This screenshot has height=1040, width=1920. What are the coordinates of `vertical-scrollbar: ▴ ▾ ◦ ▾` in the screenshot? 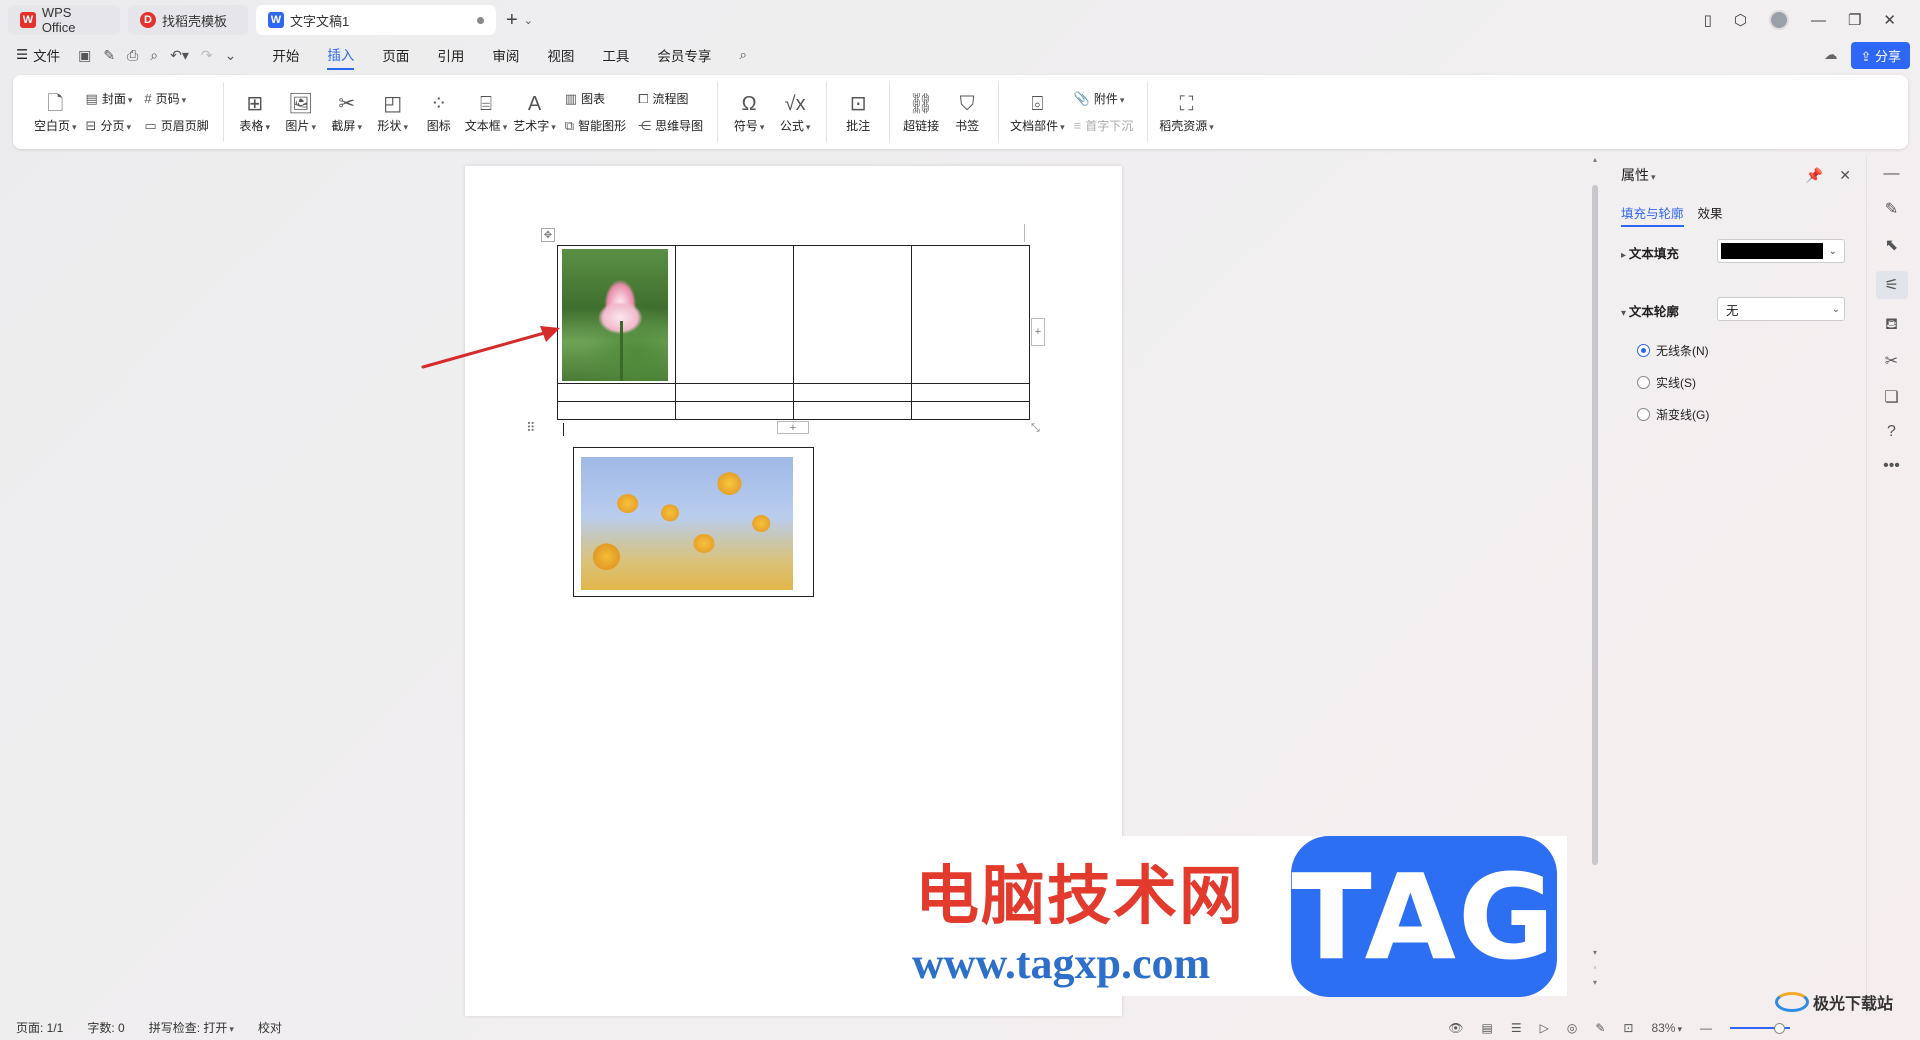 It's located at (1595, 585).